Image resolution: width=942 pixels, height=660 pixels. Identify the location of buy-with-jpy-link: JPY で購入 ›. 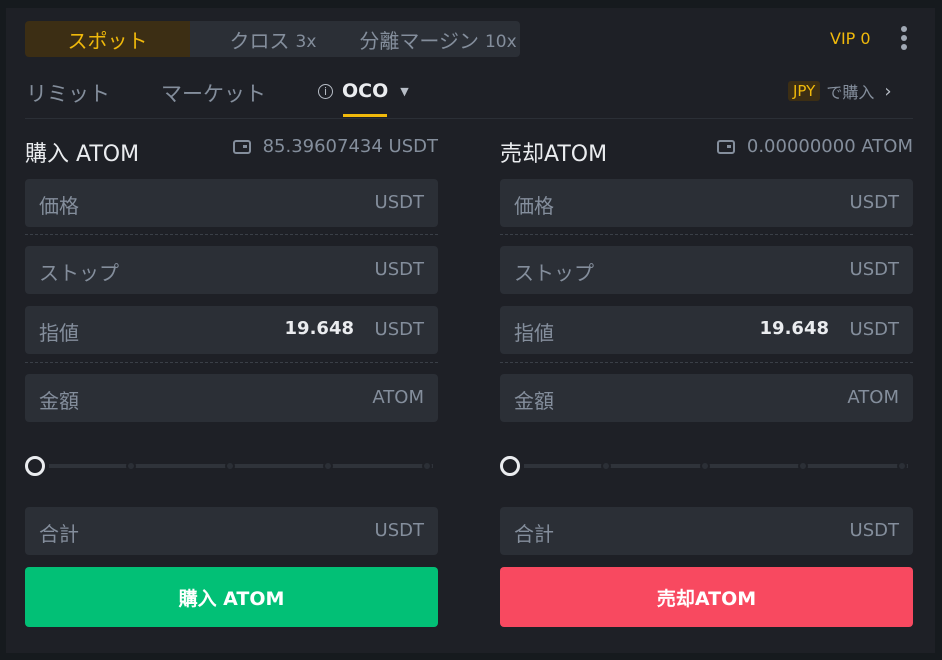
(840, 91).